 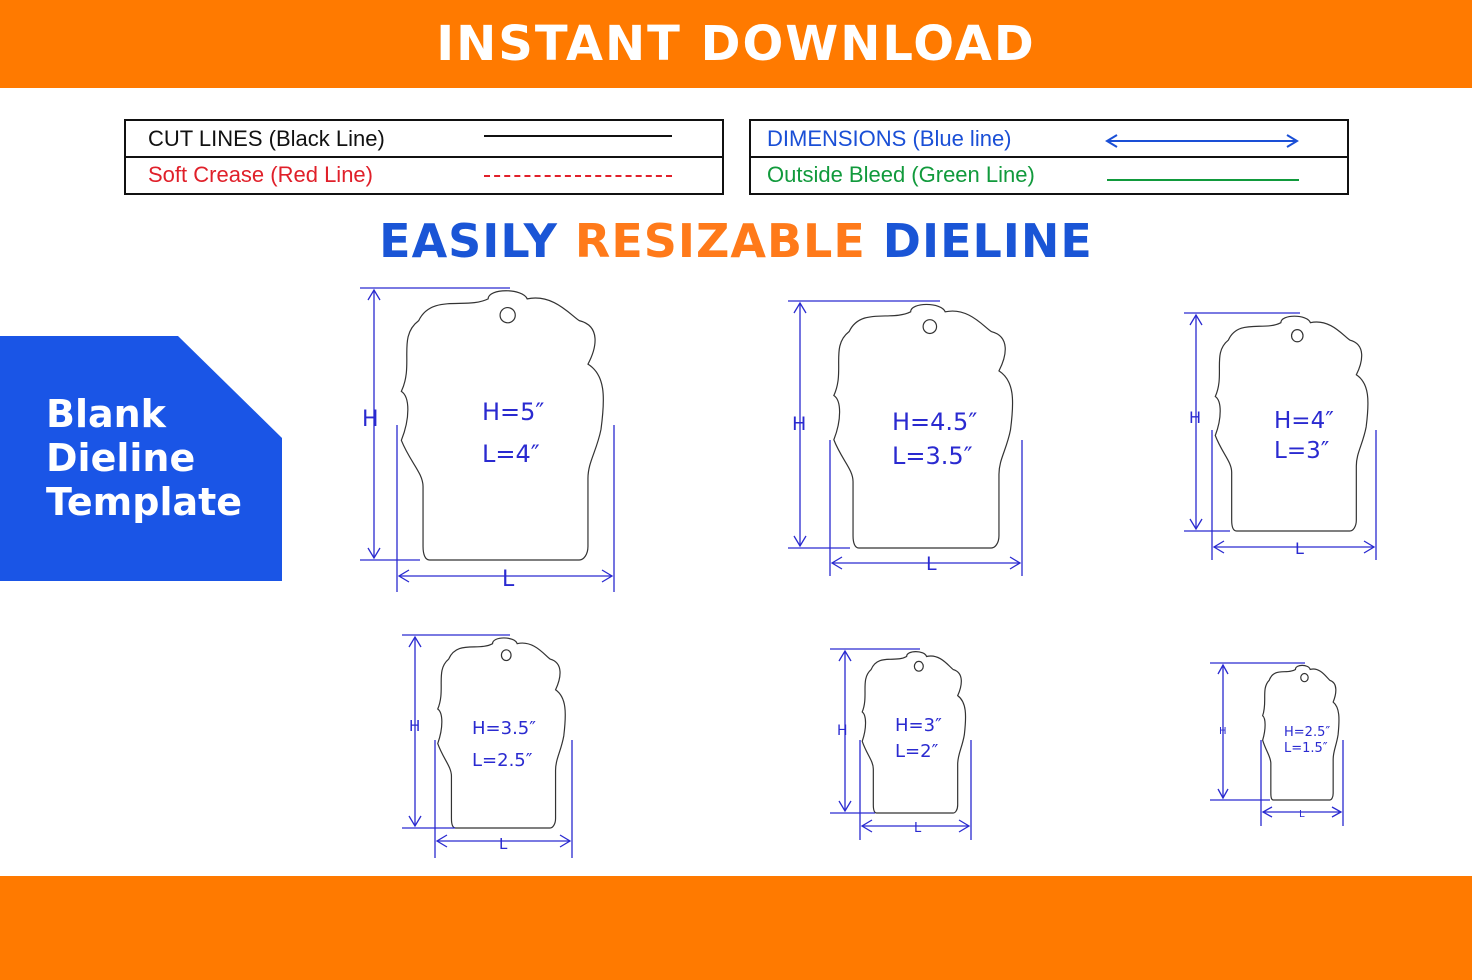 I want to click on tag-5-l-value: L=2″, so click(x=917, y=751).